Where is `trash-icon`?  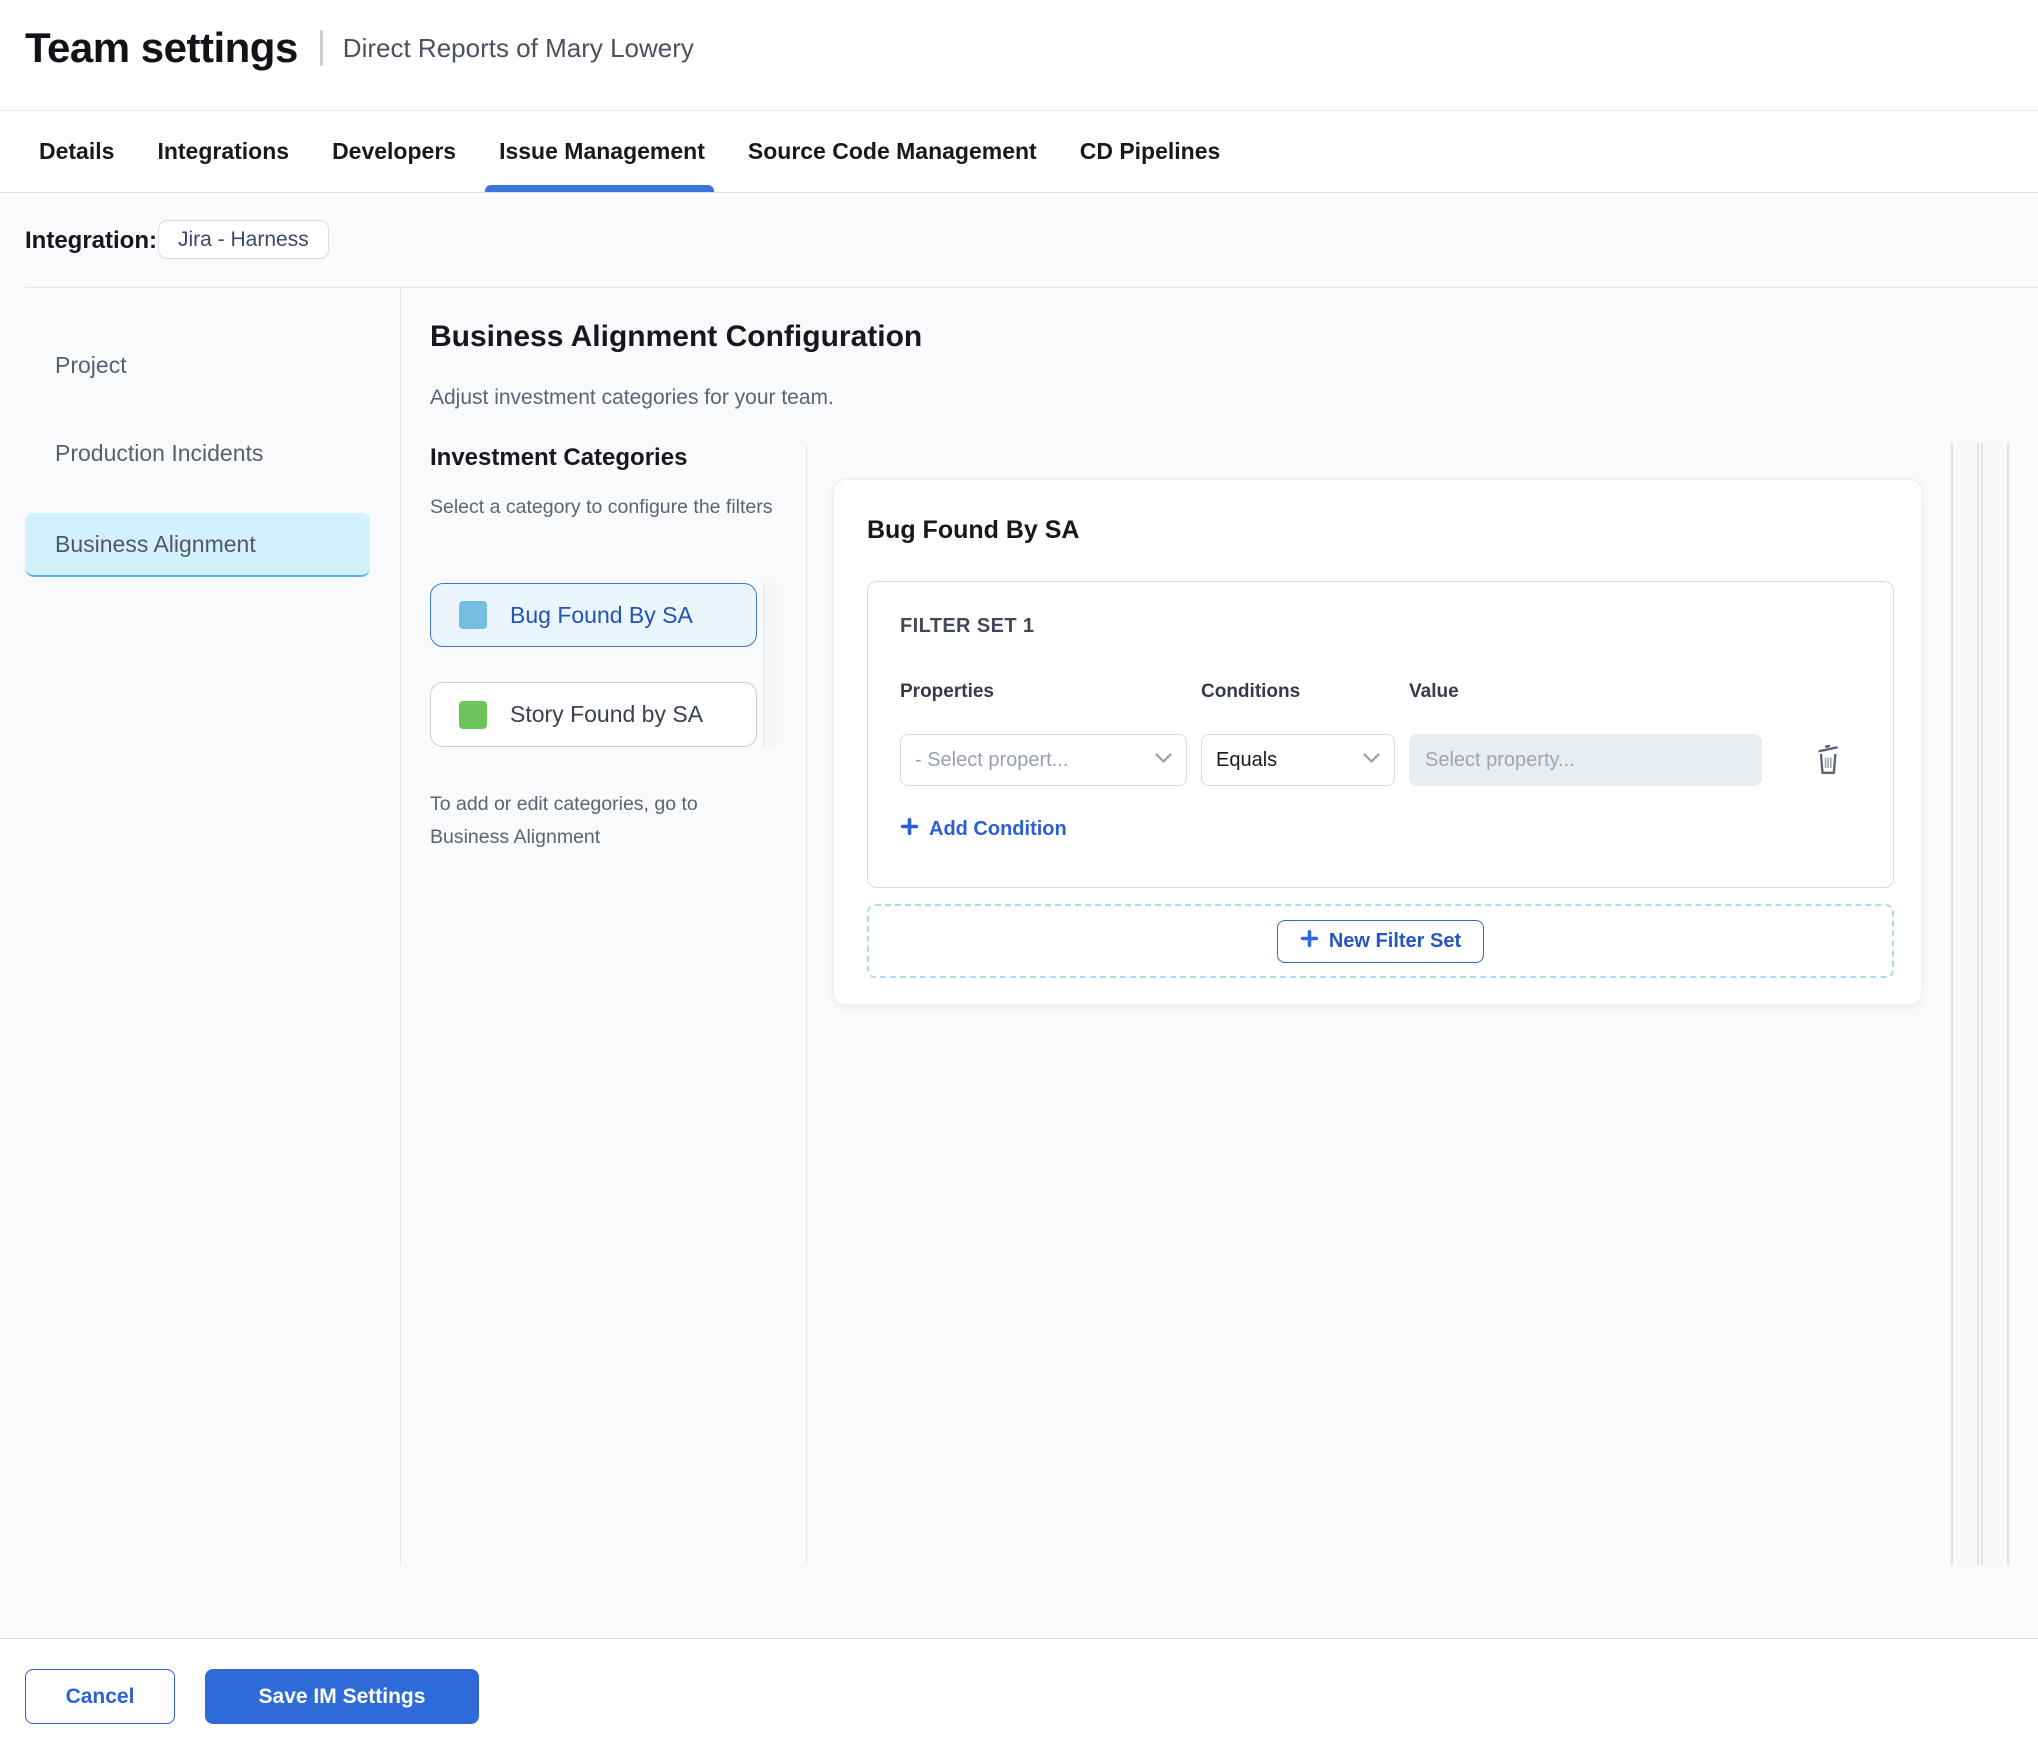 trash-icon is located at coordinates (1829, 760).